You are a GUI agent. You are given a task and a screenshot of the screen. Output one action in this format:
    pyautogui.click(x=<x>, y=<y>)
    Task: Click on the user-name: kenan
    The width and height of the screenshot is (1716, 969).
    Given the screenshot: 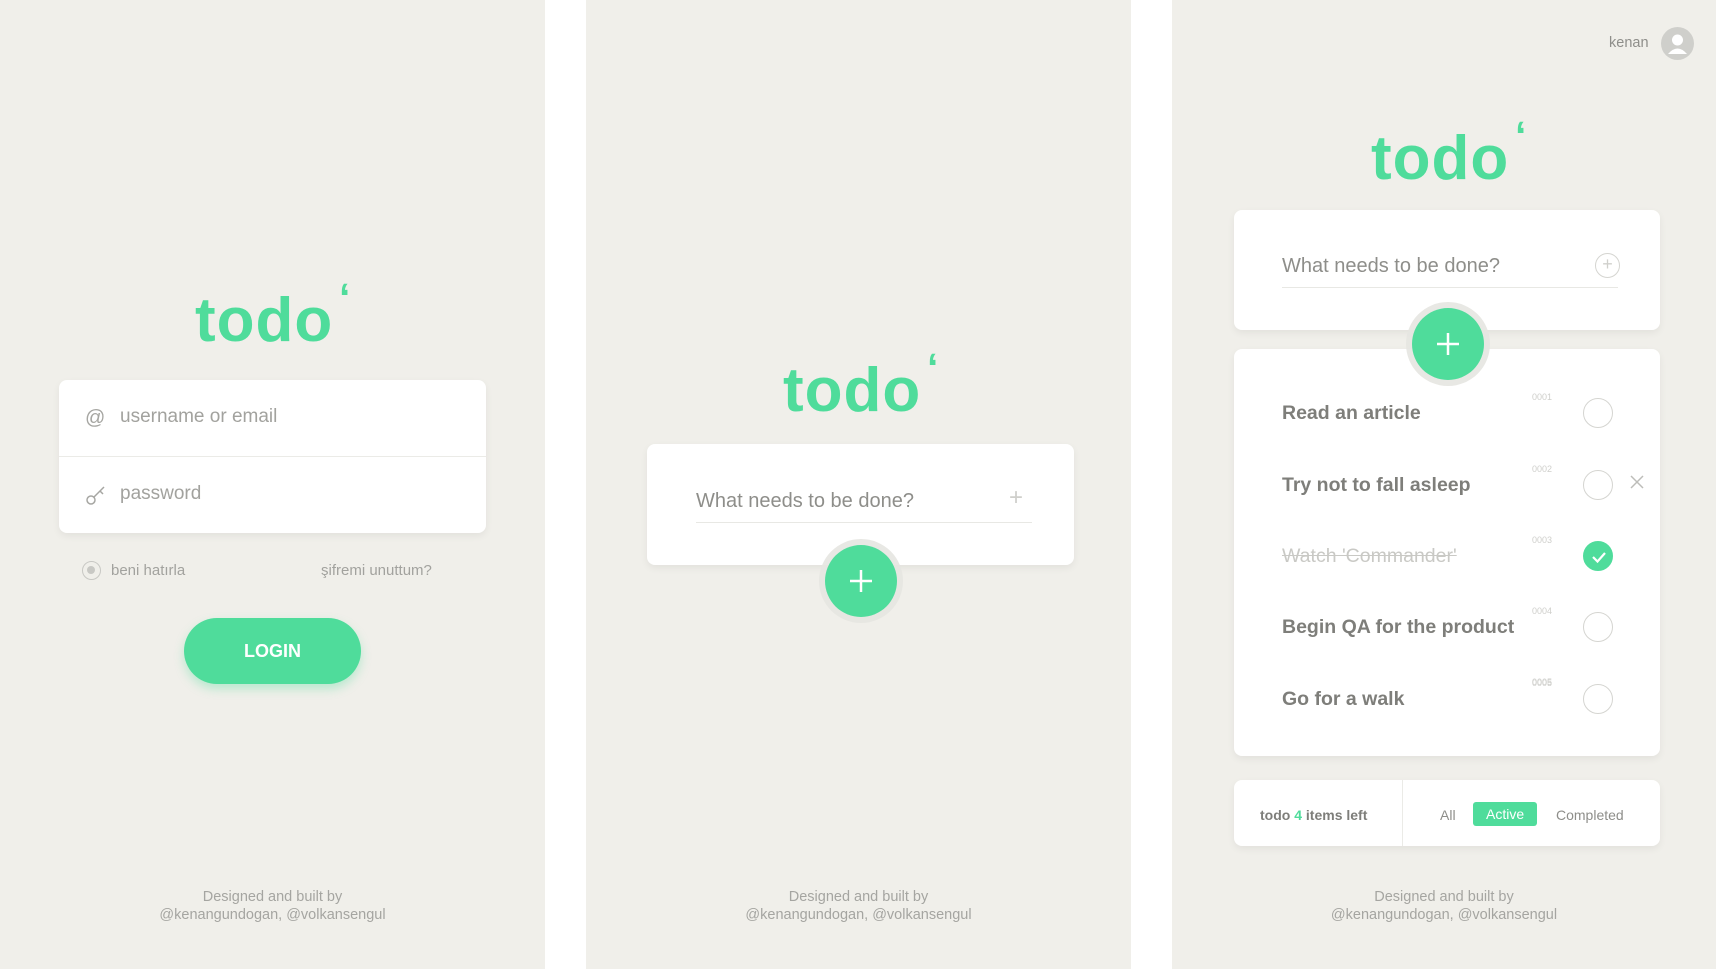 What is the action you would take?
    pyautogui.click(x=1629, y=43)
    